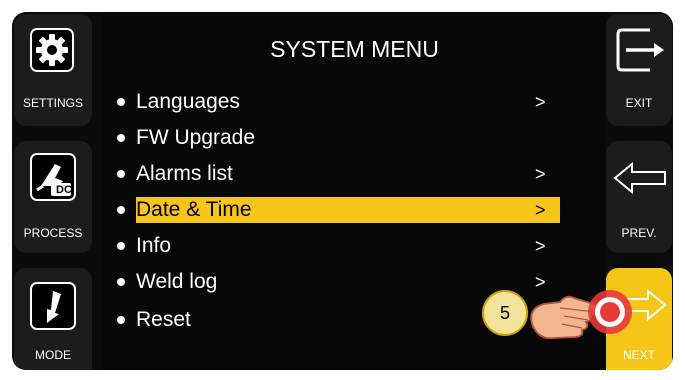 This screenshot has width=685, height=380. I want to click on arrow-left-outline-icon, so click(640, 180).